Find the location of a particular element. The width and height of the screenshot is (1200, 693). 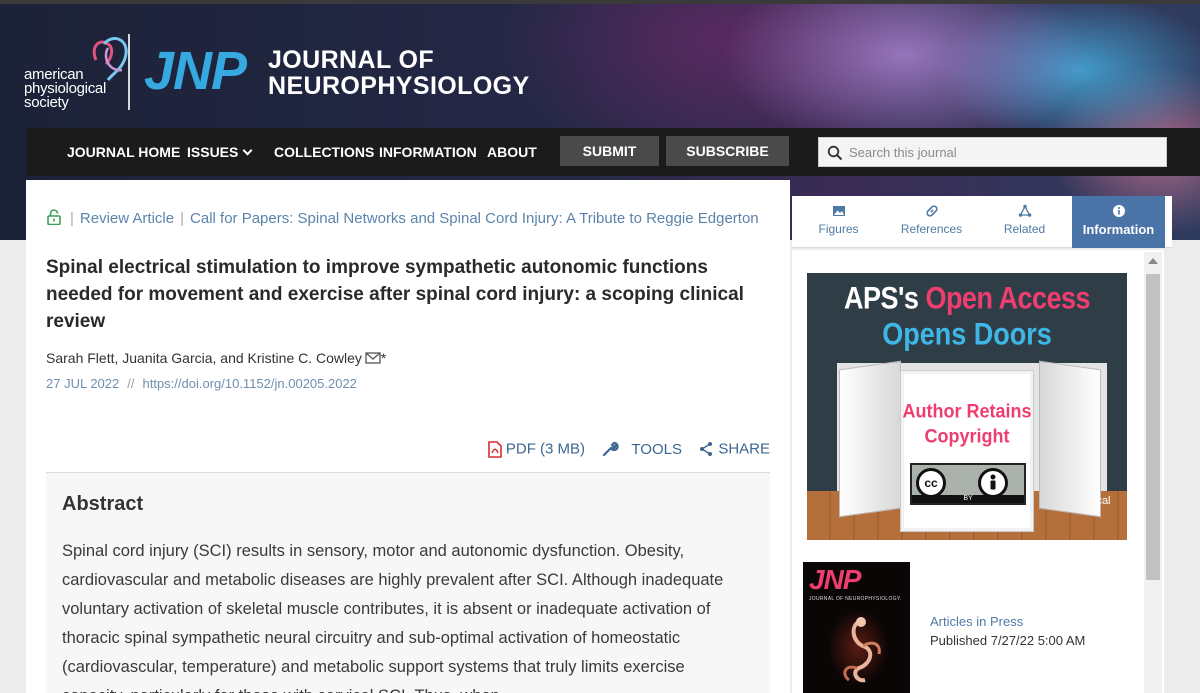

publication-date: 27 JUL 2022 is located at coordinates (83, 383).